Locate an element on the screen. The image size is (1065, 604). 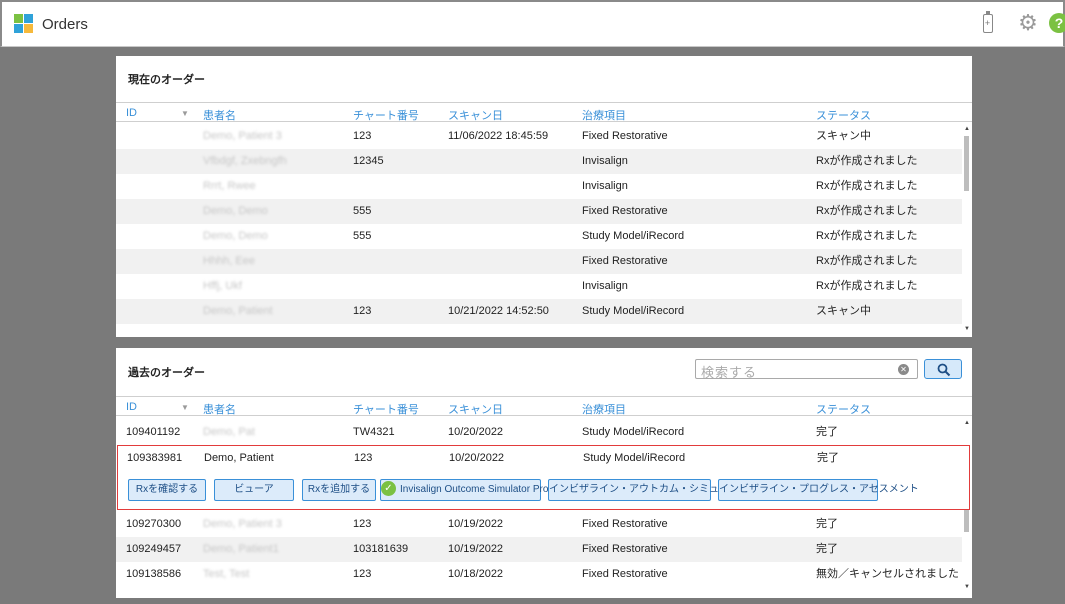
table-row: Hhhh, Eee Fixed Restorative Rxが作成されました is located at coordinates (539, 261).